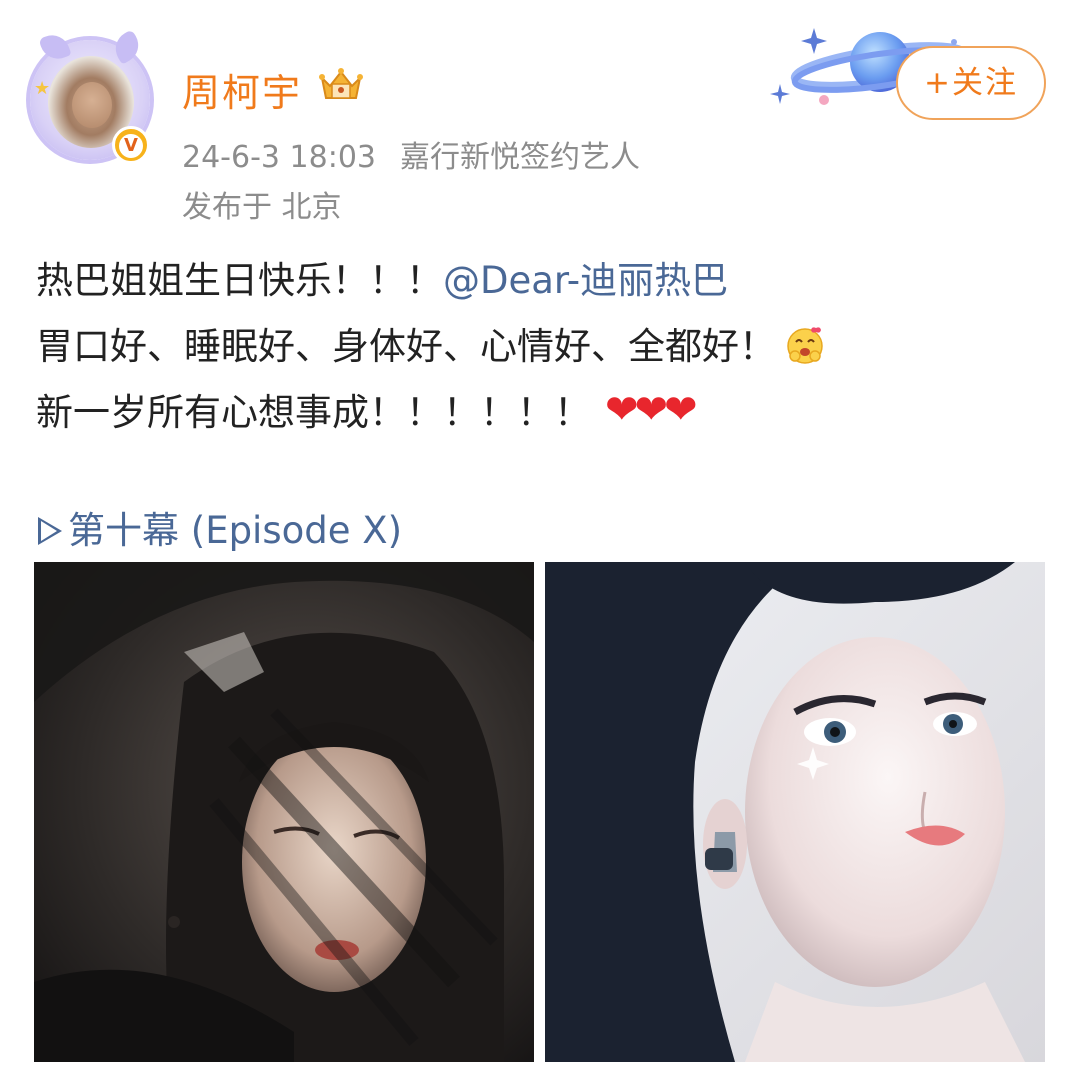 The image size is (1080, 1085). I want to click on verified-v-icon: V, so click(131, 145).